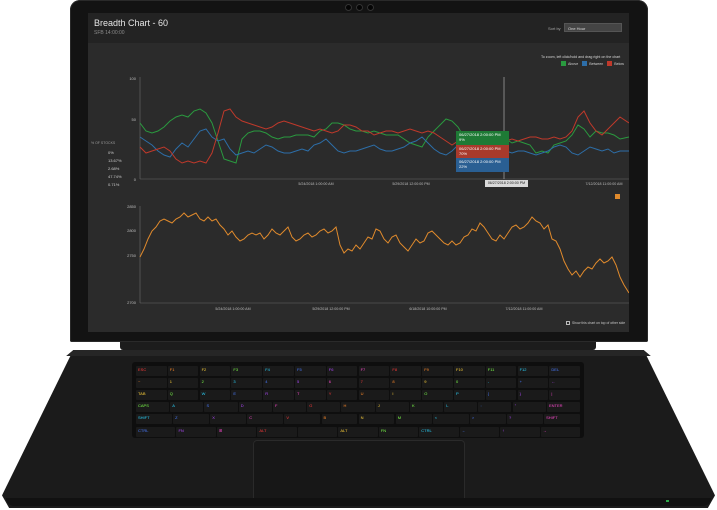 The width and height of the screenshot is (717, 510). Describe the element at coordinates (246, 383) in the screenshot. I see `keyboard-key: 3` at that location.